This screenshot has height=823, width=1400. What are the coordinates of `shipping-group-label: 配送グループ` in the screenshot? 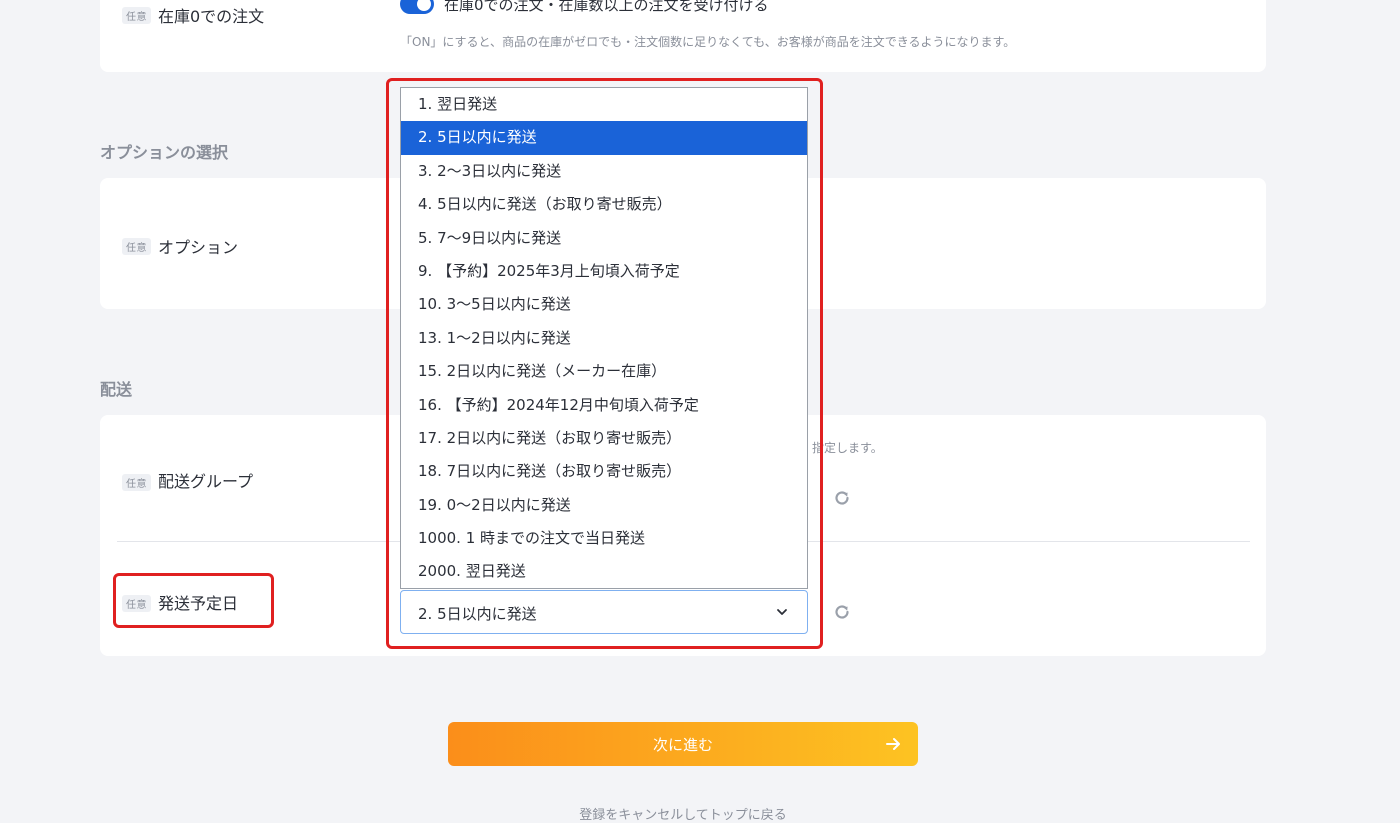 It's located at (206, 481).